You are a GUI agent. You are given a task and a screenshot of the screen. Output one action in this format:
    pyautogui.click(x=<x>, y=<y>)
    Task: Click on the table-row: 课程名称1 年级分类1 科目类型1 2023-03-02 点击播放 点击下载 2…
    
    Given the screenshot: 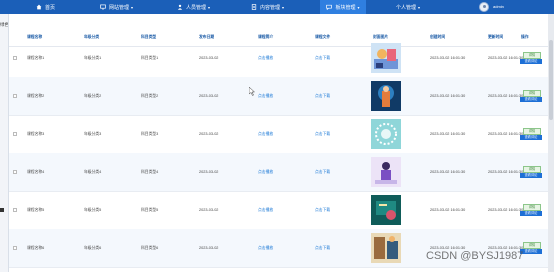 What is the action you would take?
    pyautogui.click(x=279, y=58)
    